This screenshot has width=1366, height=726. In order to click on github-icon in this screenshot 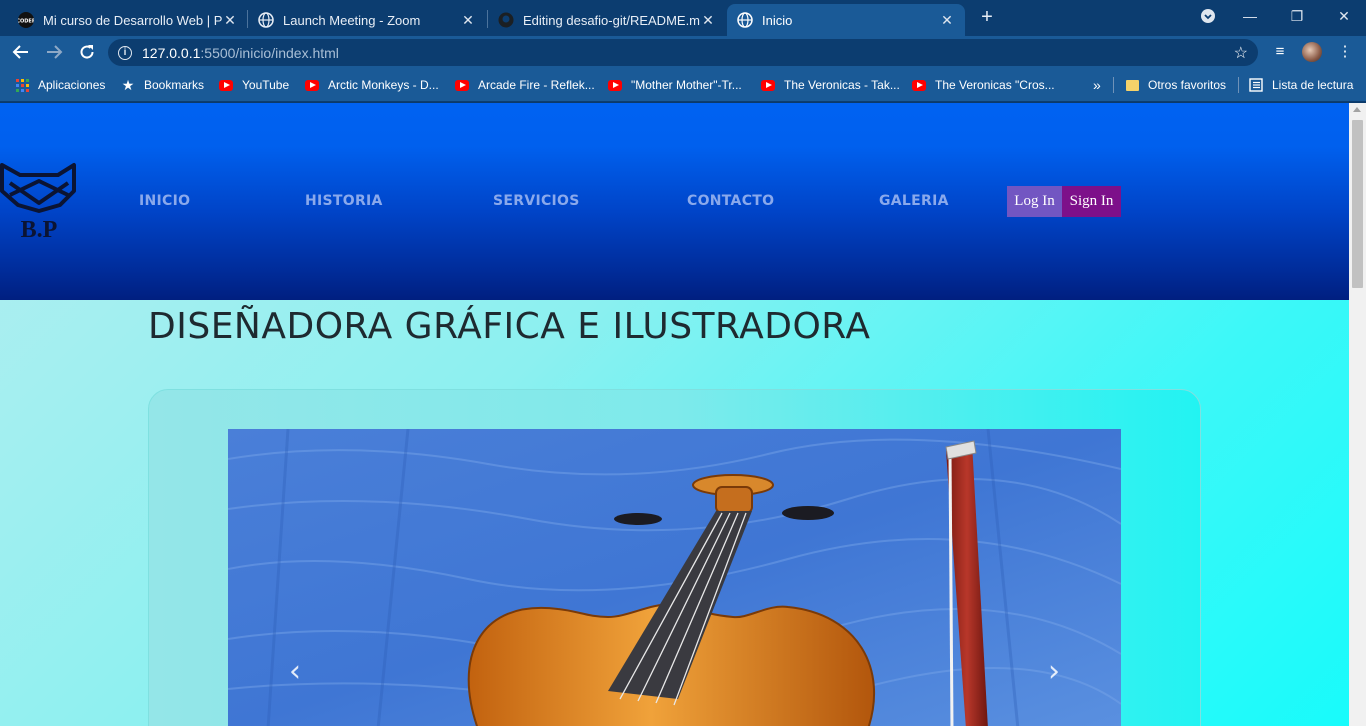, I will do `click(506, 20)`.